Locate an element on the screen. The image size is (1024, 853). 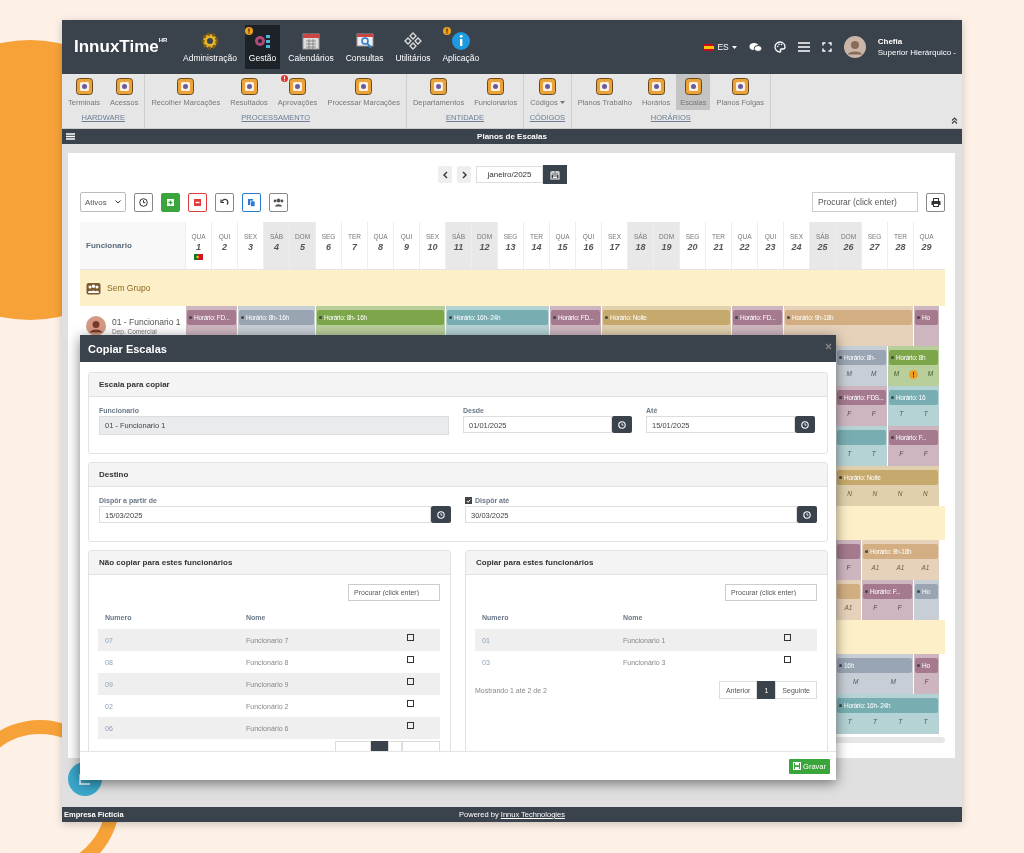
next-month-button is located at coordinates (464, 174).